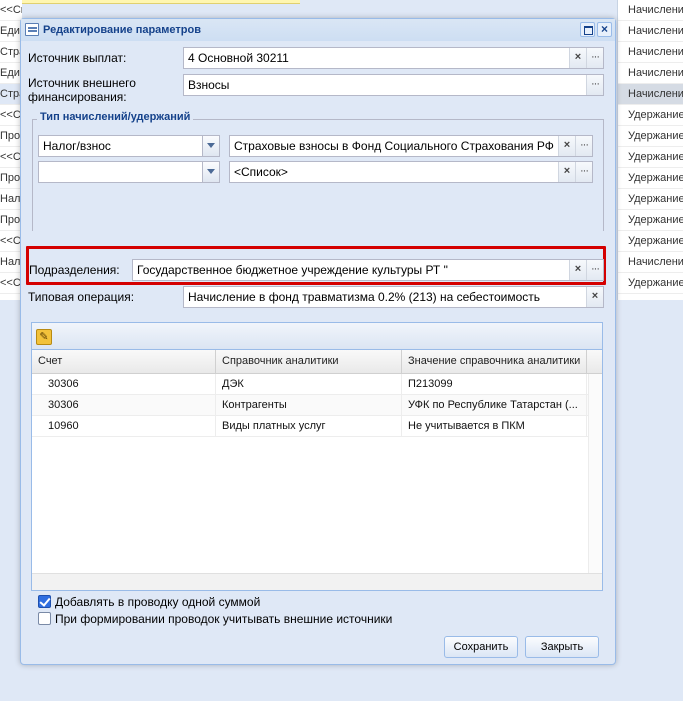 The height and width of the screenshot is (701, 683). I want to click on tax-type-select: Налог/взнос, so click(129, 146).